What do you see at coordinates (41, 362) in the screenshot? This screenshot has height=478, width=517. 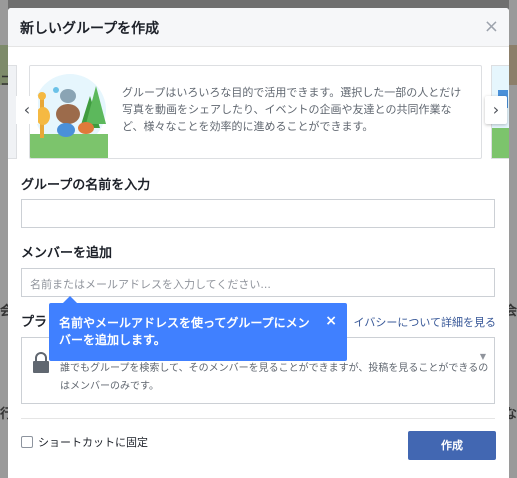 I see `lock-icon` at bounding box center [41, 362].